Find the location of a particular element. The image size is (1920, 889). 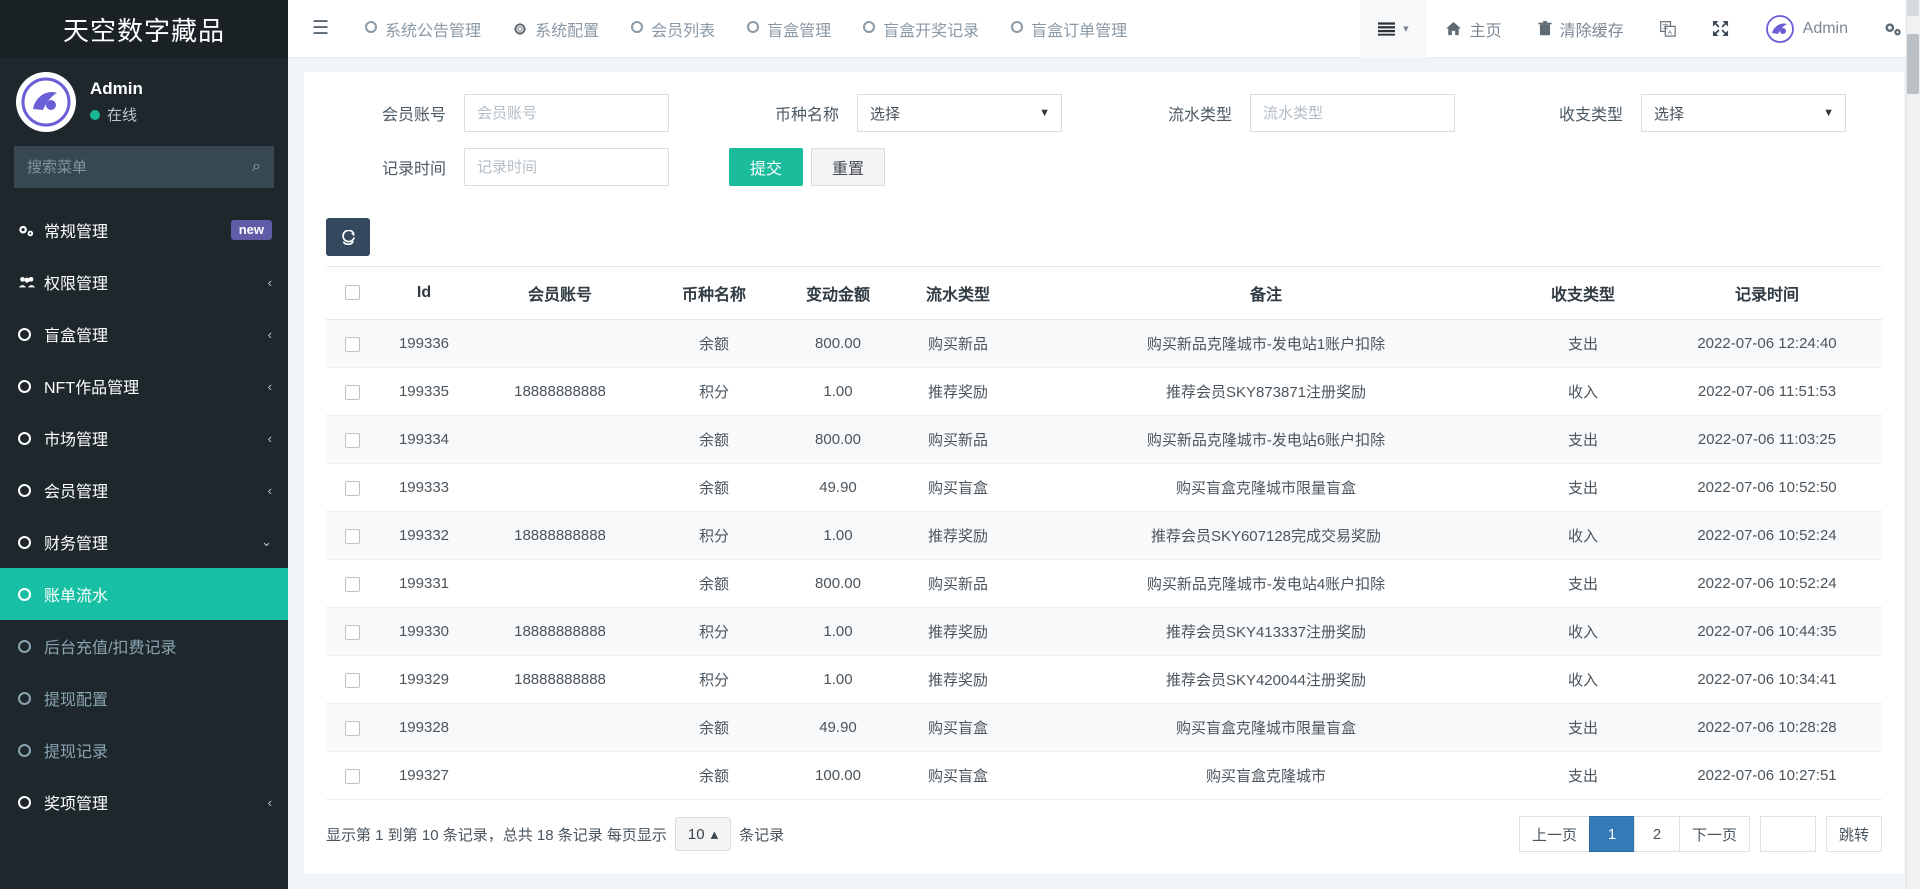

account-input is located at coordinates (566, 113).